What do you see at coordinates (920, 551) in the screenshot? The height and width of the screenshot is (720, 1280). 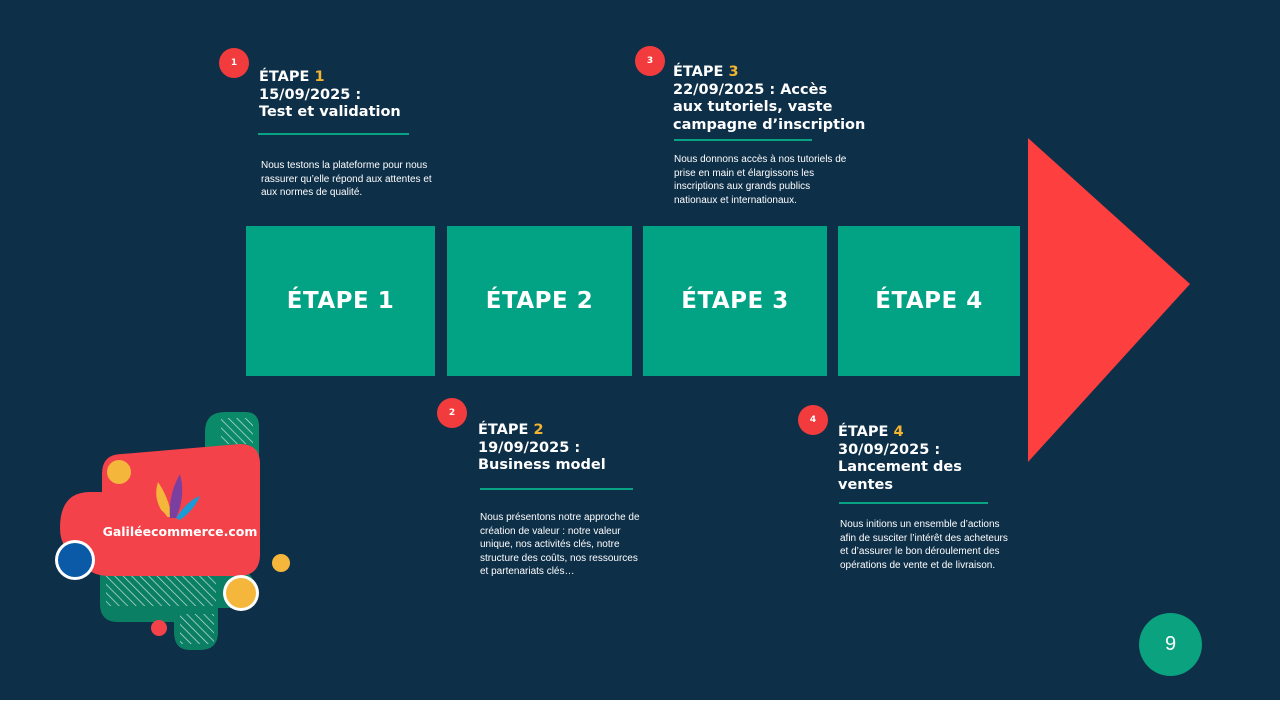 I see `step-4-description-line: et d’assurer le bon déroulement des` at bounding box center [920, 551].